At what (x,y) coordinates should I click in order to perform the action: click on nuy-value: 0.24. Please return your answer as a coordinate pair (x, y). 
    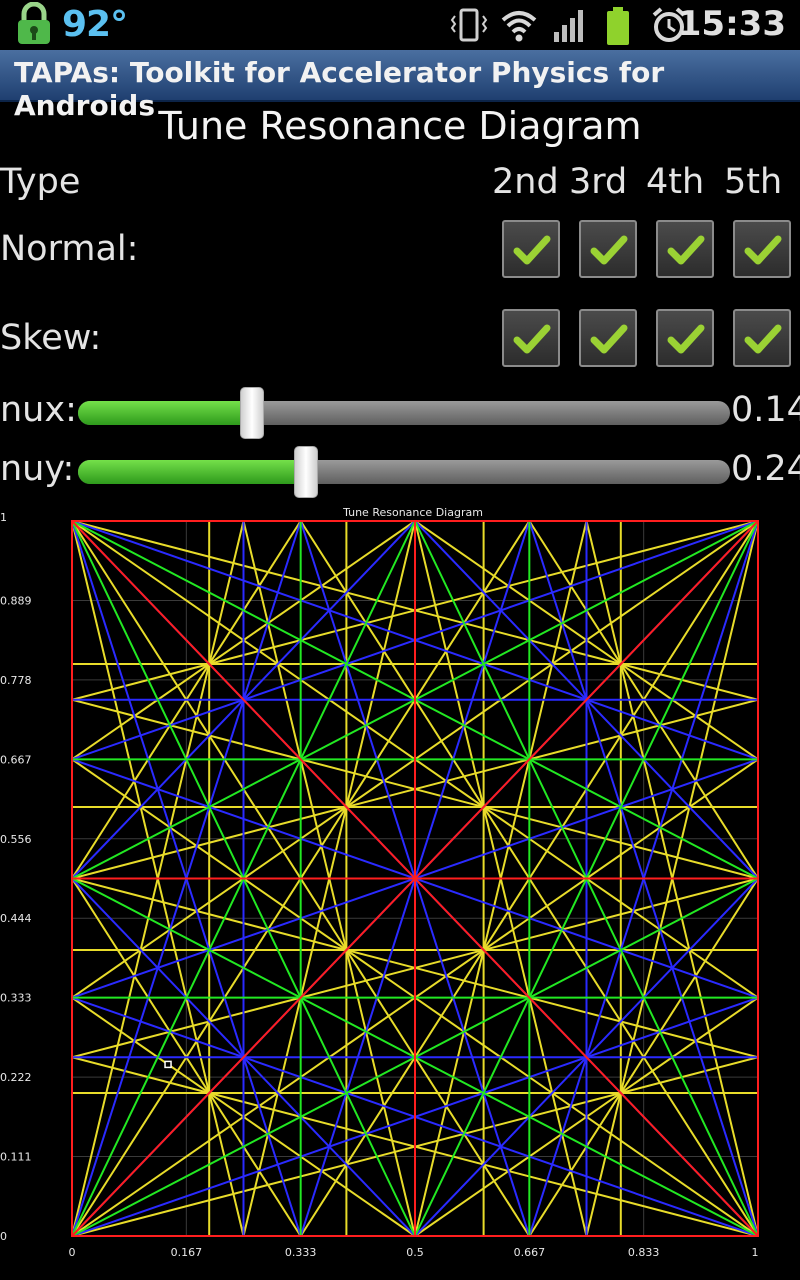
    Looking at the image, I should click on (765, 469).